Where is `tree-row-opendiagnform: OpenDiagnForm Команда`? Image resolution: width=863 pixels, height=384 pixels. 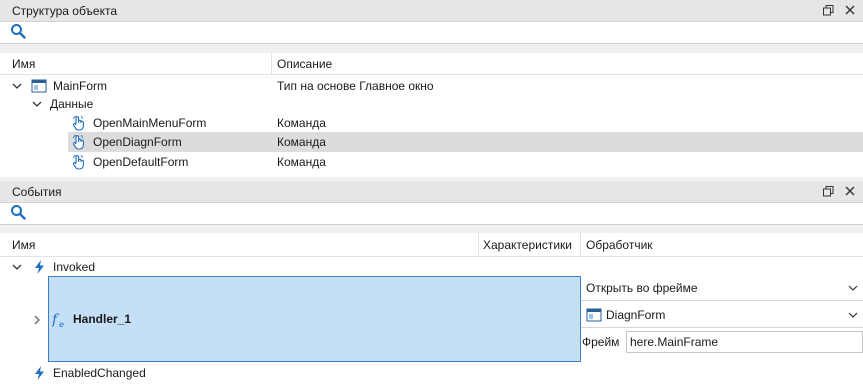
tree-row-opendiagnform: OpenDiagnForm Команда is located at coordinates (465, 142).